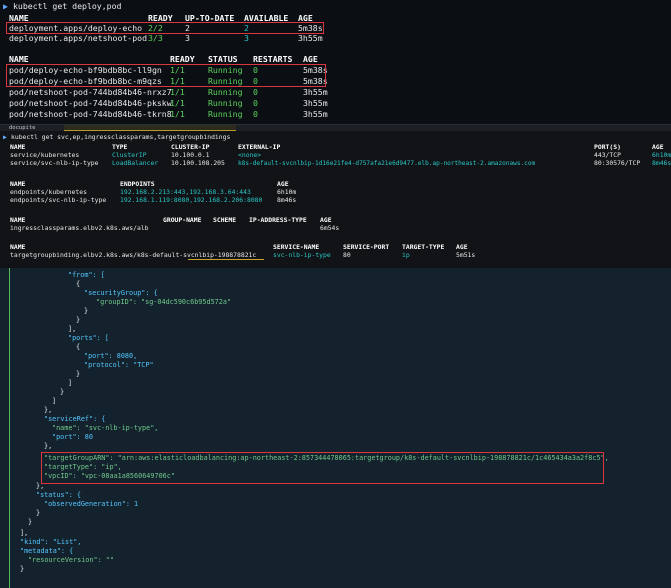 Image resolution: width=671 pixels, height=588 pixels. What do you see at coordinates (223, 59) in the screenshot?
I see `col-header: STATUS` at bounding box center [223, 59].